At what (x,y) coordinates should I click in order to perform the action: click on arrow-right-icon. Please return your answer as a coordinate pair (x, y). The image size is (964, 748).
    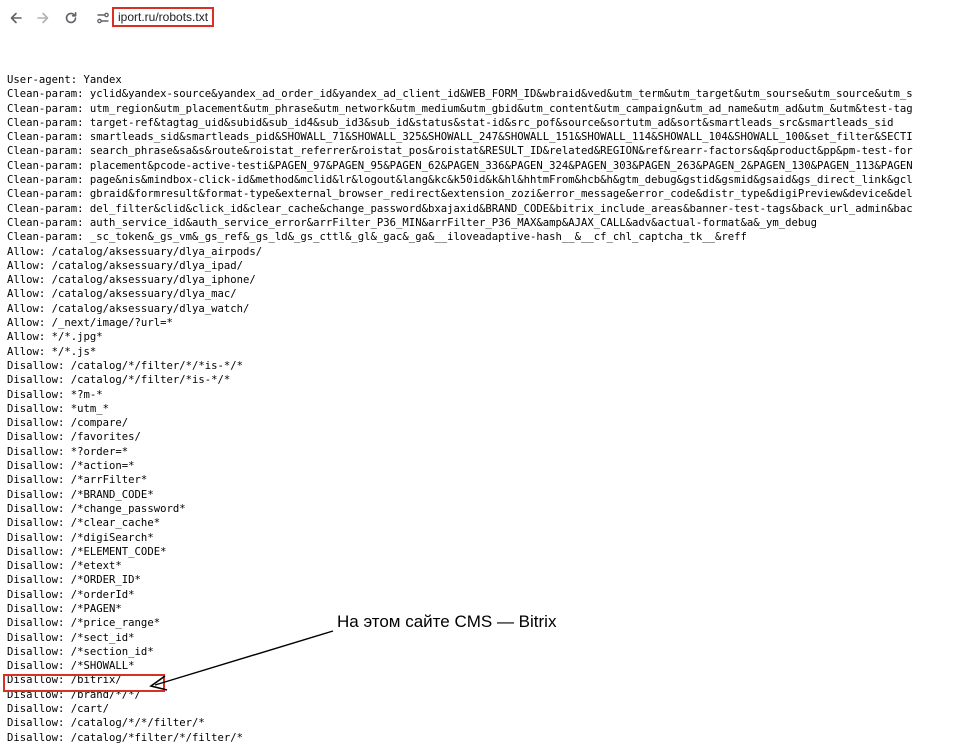
    Looking at the image, I should click on (43, 18).